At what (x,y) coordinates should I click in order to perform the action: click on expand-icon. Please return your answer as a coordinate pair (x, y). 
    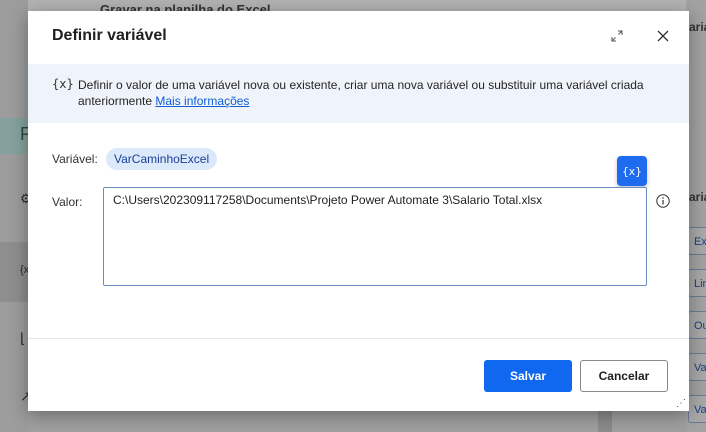
    Looking at the image, I should click on (617, 36).